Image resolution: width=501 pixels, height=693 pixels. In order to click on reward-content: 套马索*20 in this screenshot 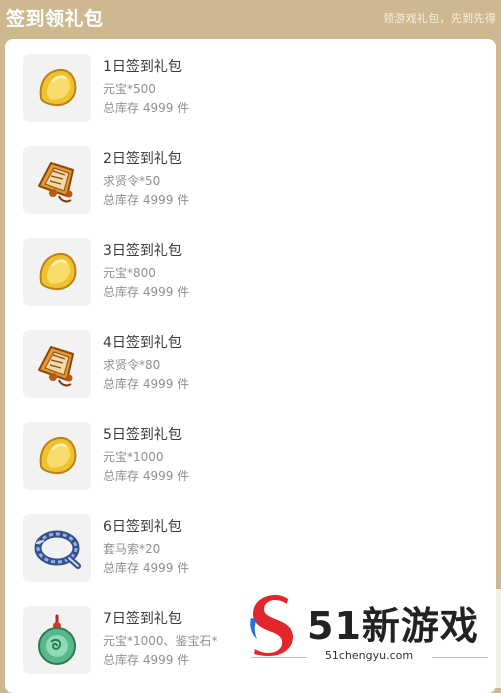, I will do `click(132, 549)`.